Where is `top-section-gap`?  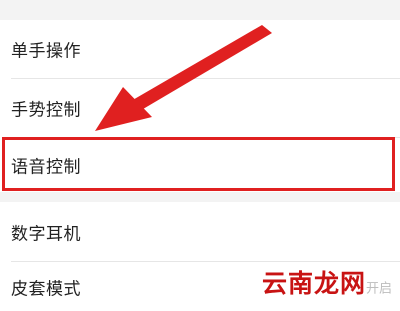 top-section-gap is located at coordinates (200, 10).